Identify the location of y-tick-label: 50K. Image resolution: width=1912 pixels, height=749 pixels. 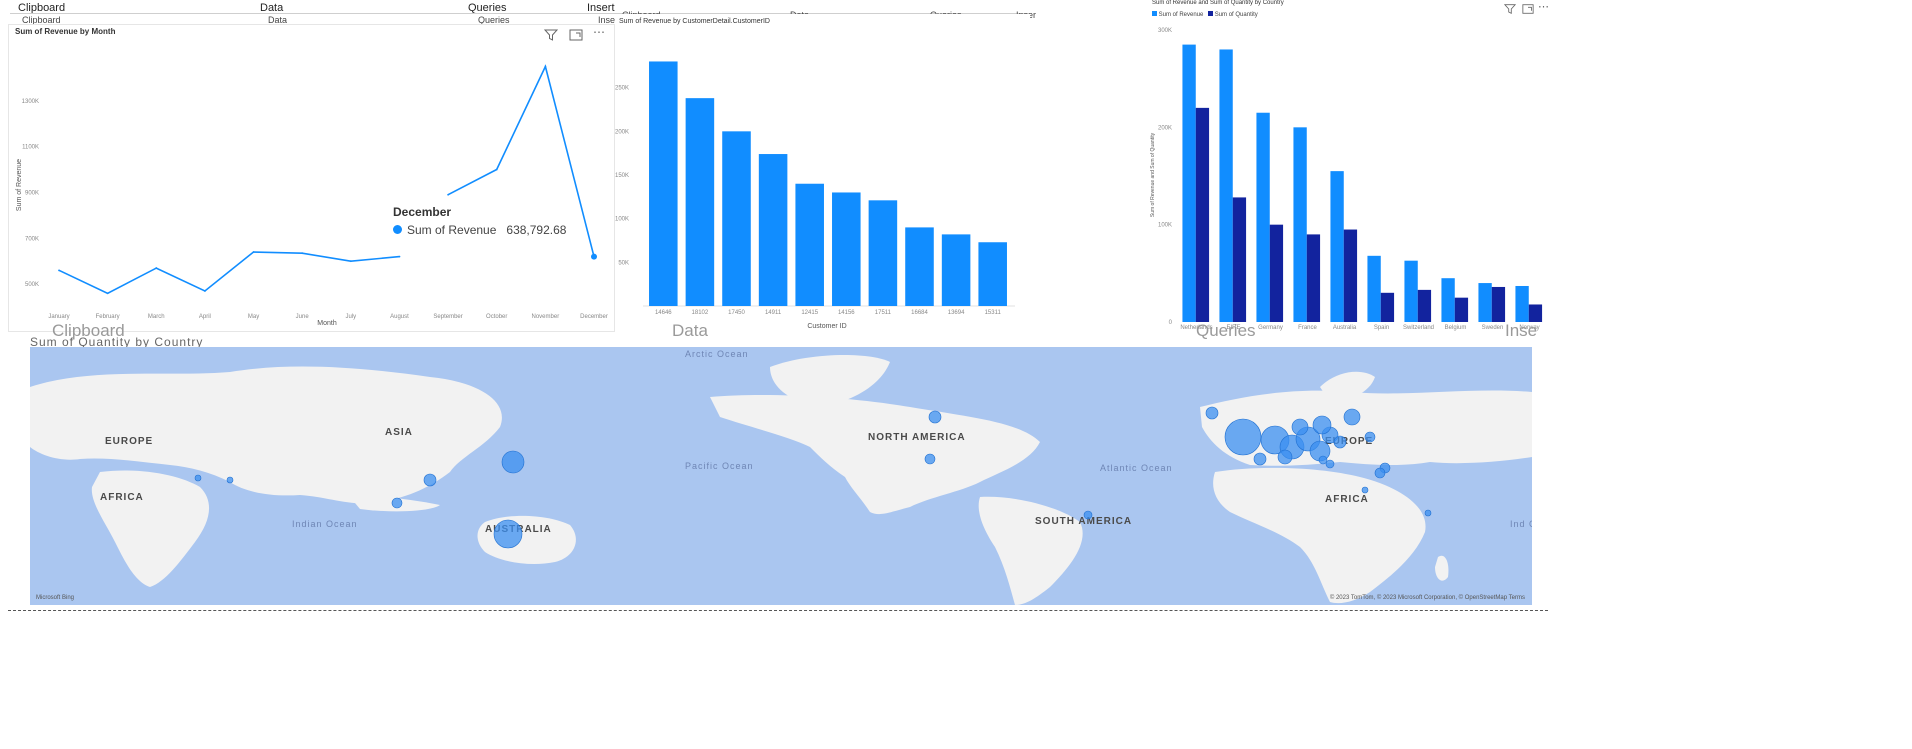
(623, 263).